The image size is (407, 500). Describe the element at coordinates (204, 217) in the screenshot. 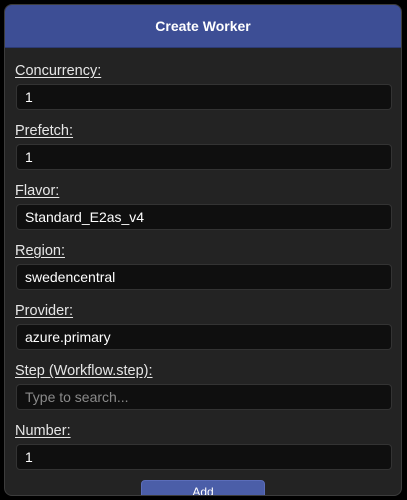

I see `flavor-input` at that location.